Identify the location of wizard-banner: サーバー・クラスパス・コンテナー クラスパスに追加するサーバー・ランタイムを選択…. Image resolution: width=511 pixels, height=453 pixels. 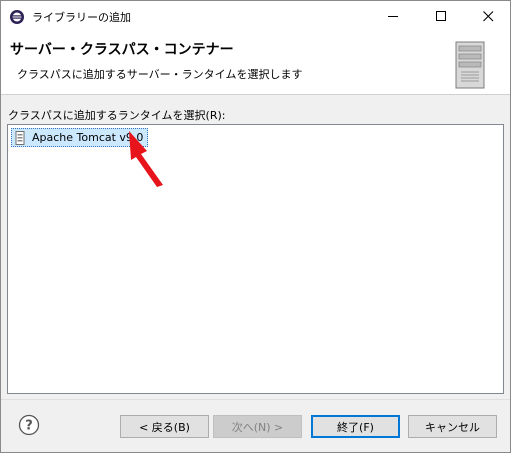
(255, 63).